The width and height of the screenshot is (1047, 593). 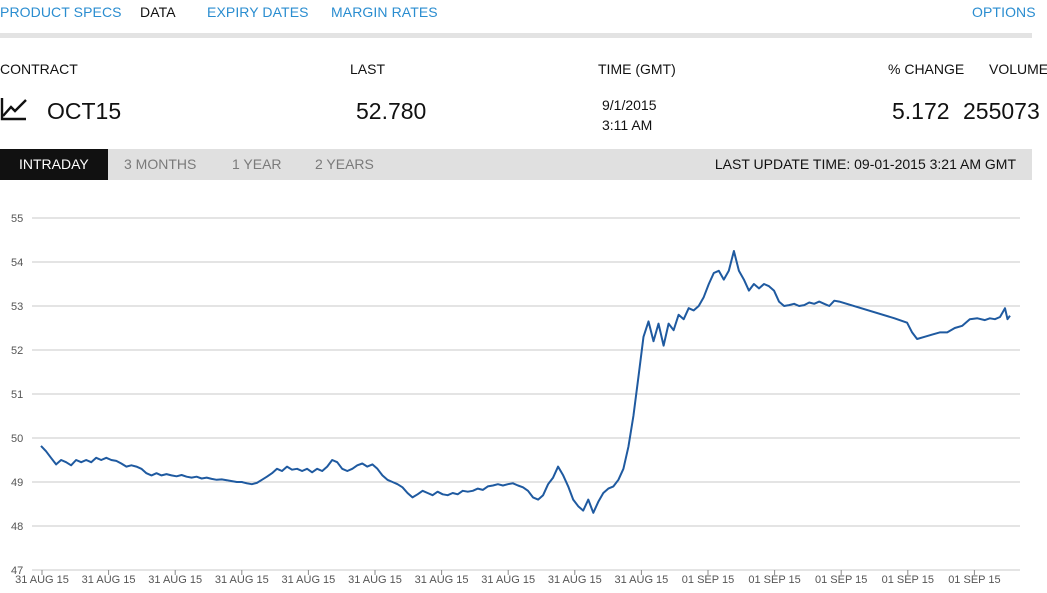 I want to click on y-tick-label: 50, so click(x=17, y=439).